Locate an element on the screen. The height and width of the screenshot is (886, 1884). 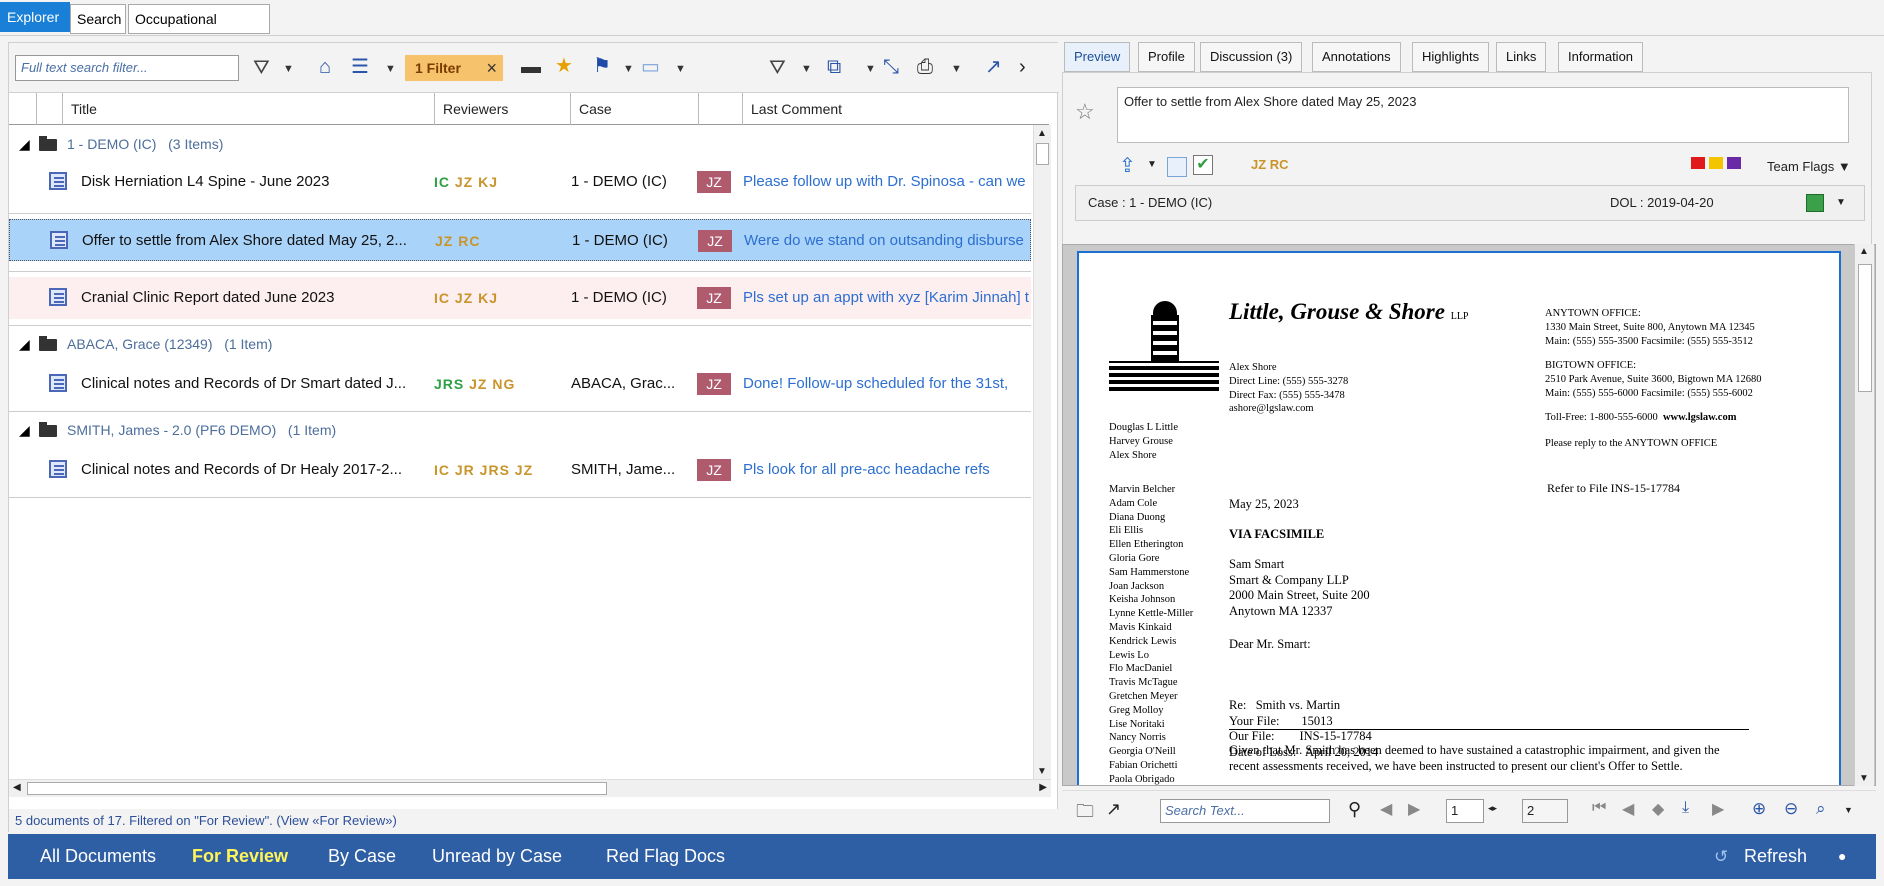
prev-page-icon: ◀ is located at coordinates (1628, 809).